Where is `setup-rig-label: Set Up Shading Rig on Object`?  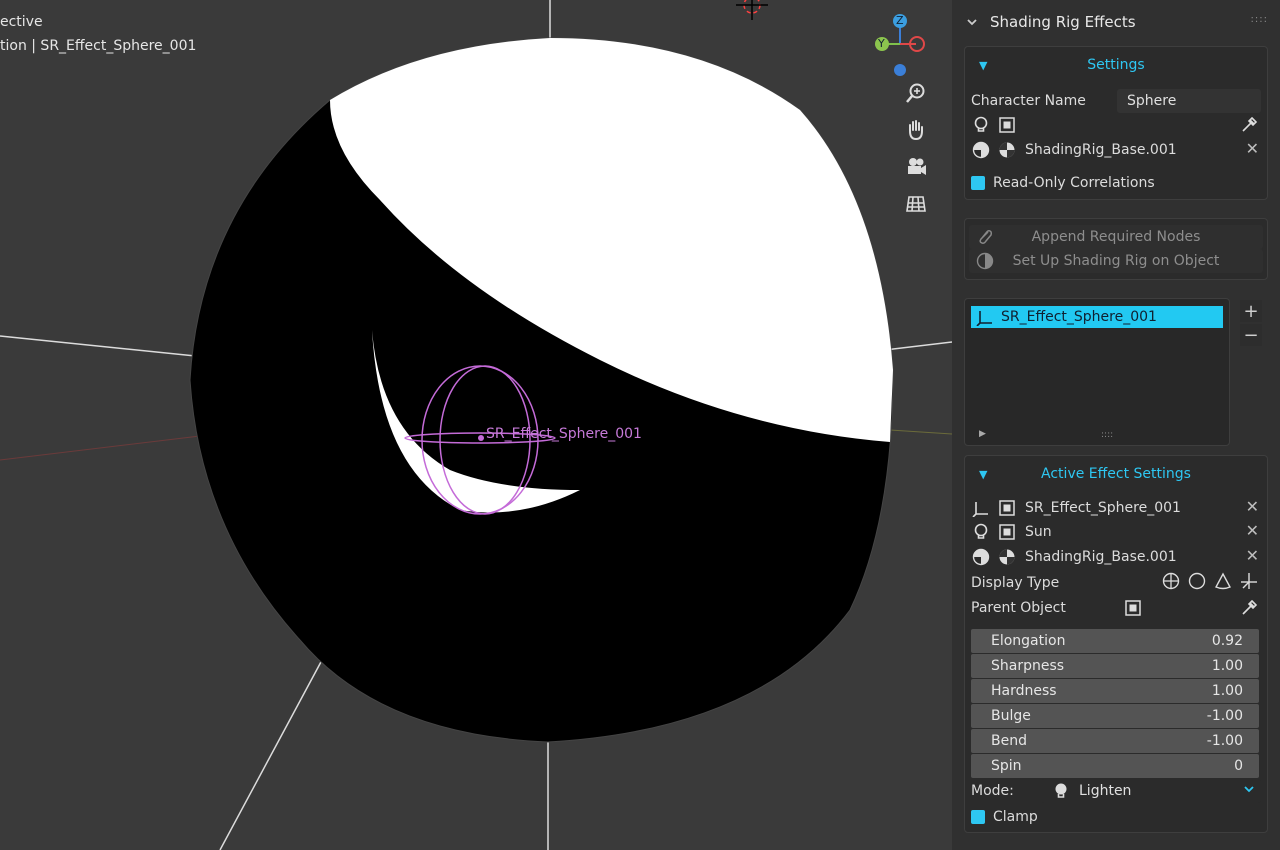 setup-rig-label: Set Up Shading Rig on Object is located at coordinates (1116, 261).